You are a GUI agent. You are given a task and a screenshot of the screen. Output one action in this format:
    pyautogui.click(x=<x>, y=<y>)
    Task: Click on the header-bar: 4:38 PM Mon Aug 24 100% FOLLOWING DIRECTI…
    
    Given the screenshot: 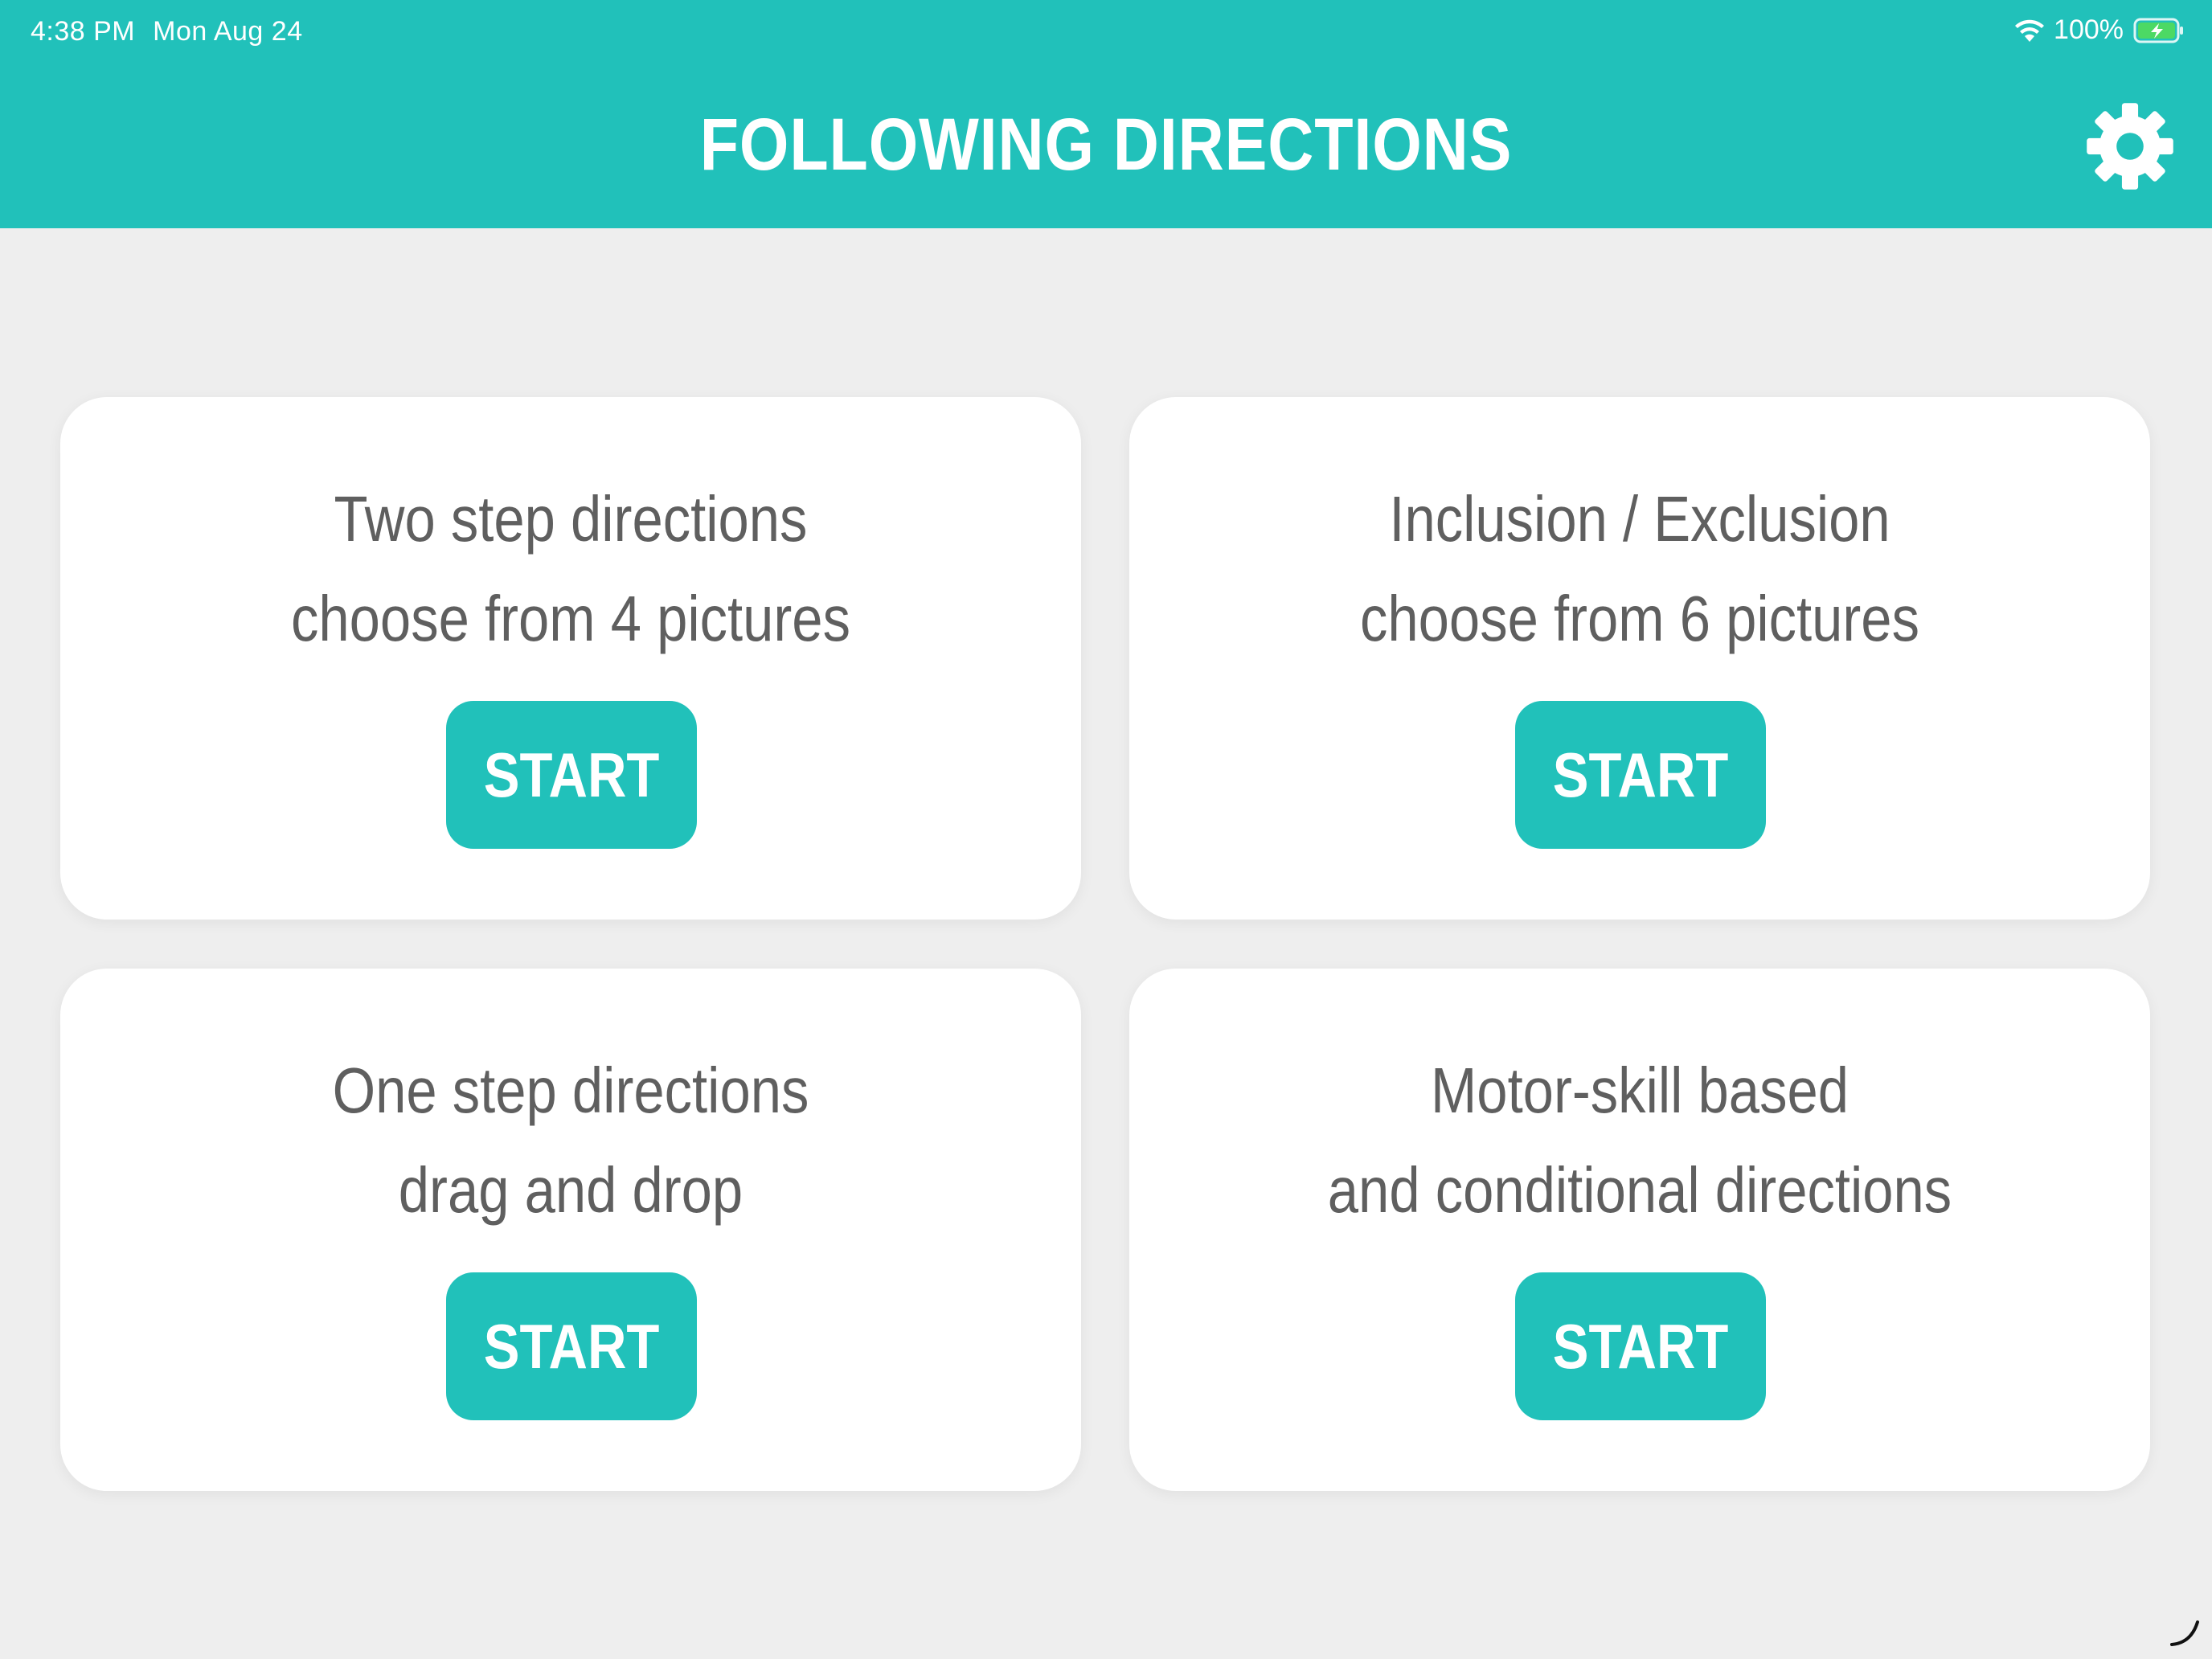 What is the action you would take?
    pyautogui.click(x=1106, y=114)
    